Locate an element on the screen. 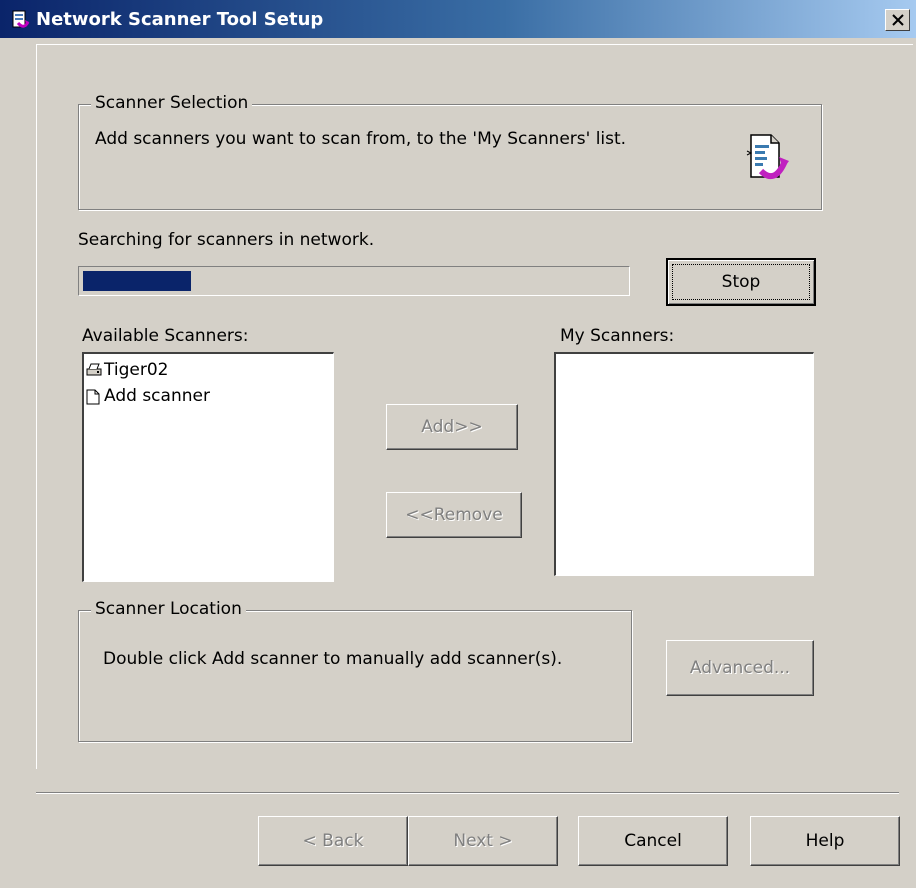 The height and width of the screenshot is (888, 916). list-item-label: Tiger02 is located at coordinates (136, 370).